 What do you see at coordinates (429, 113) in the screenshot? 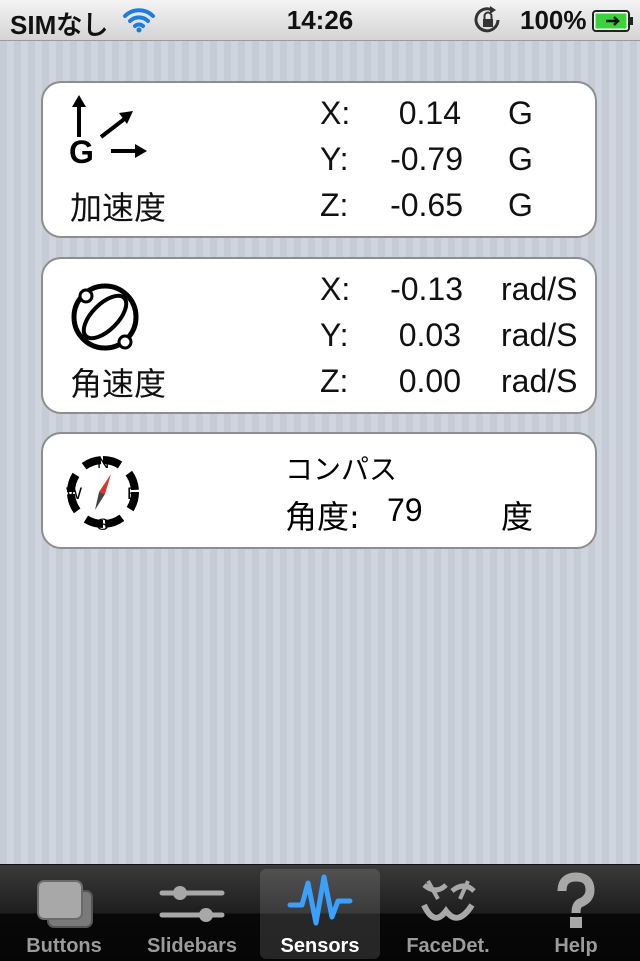
I see `accel-x-value: 0.14` at bounding box center [429, 113].